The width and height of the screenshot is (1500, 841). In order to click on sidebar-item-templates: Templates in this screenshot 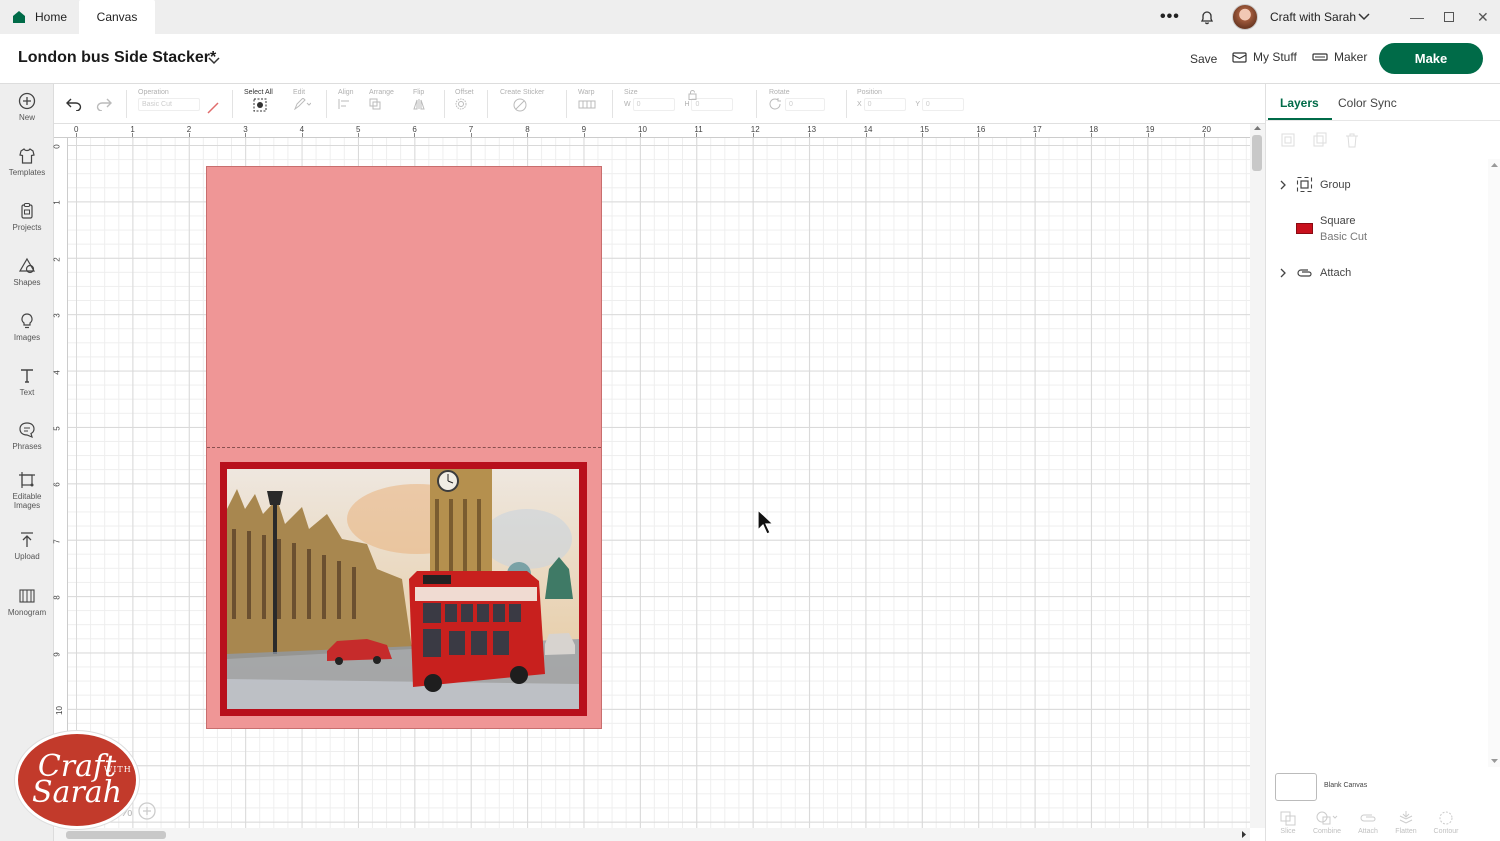, I will do `click(27, 162)`.